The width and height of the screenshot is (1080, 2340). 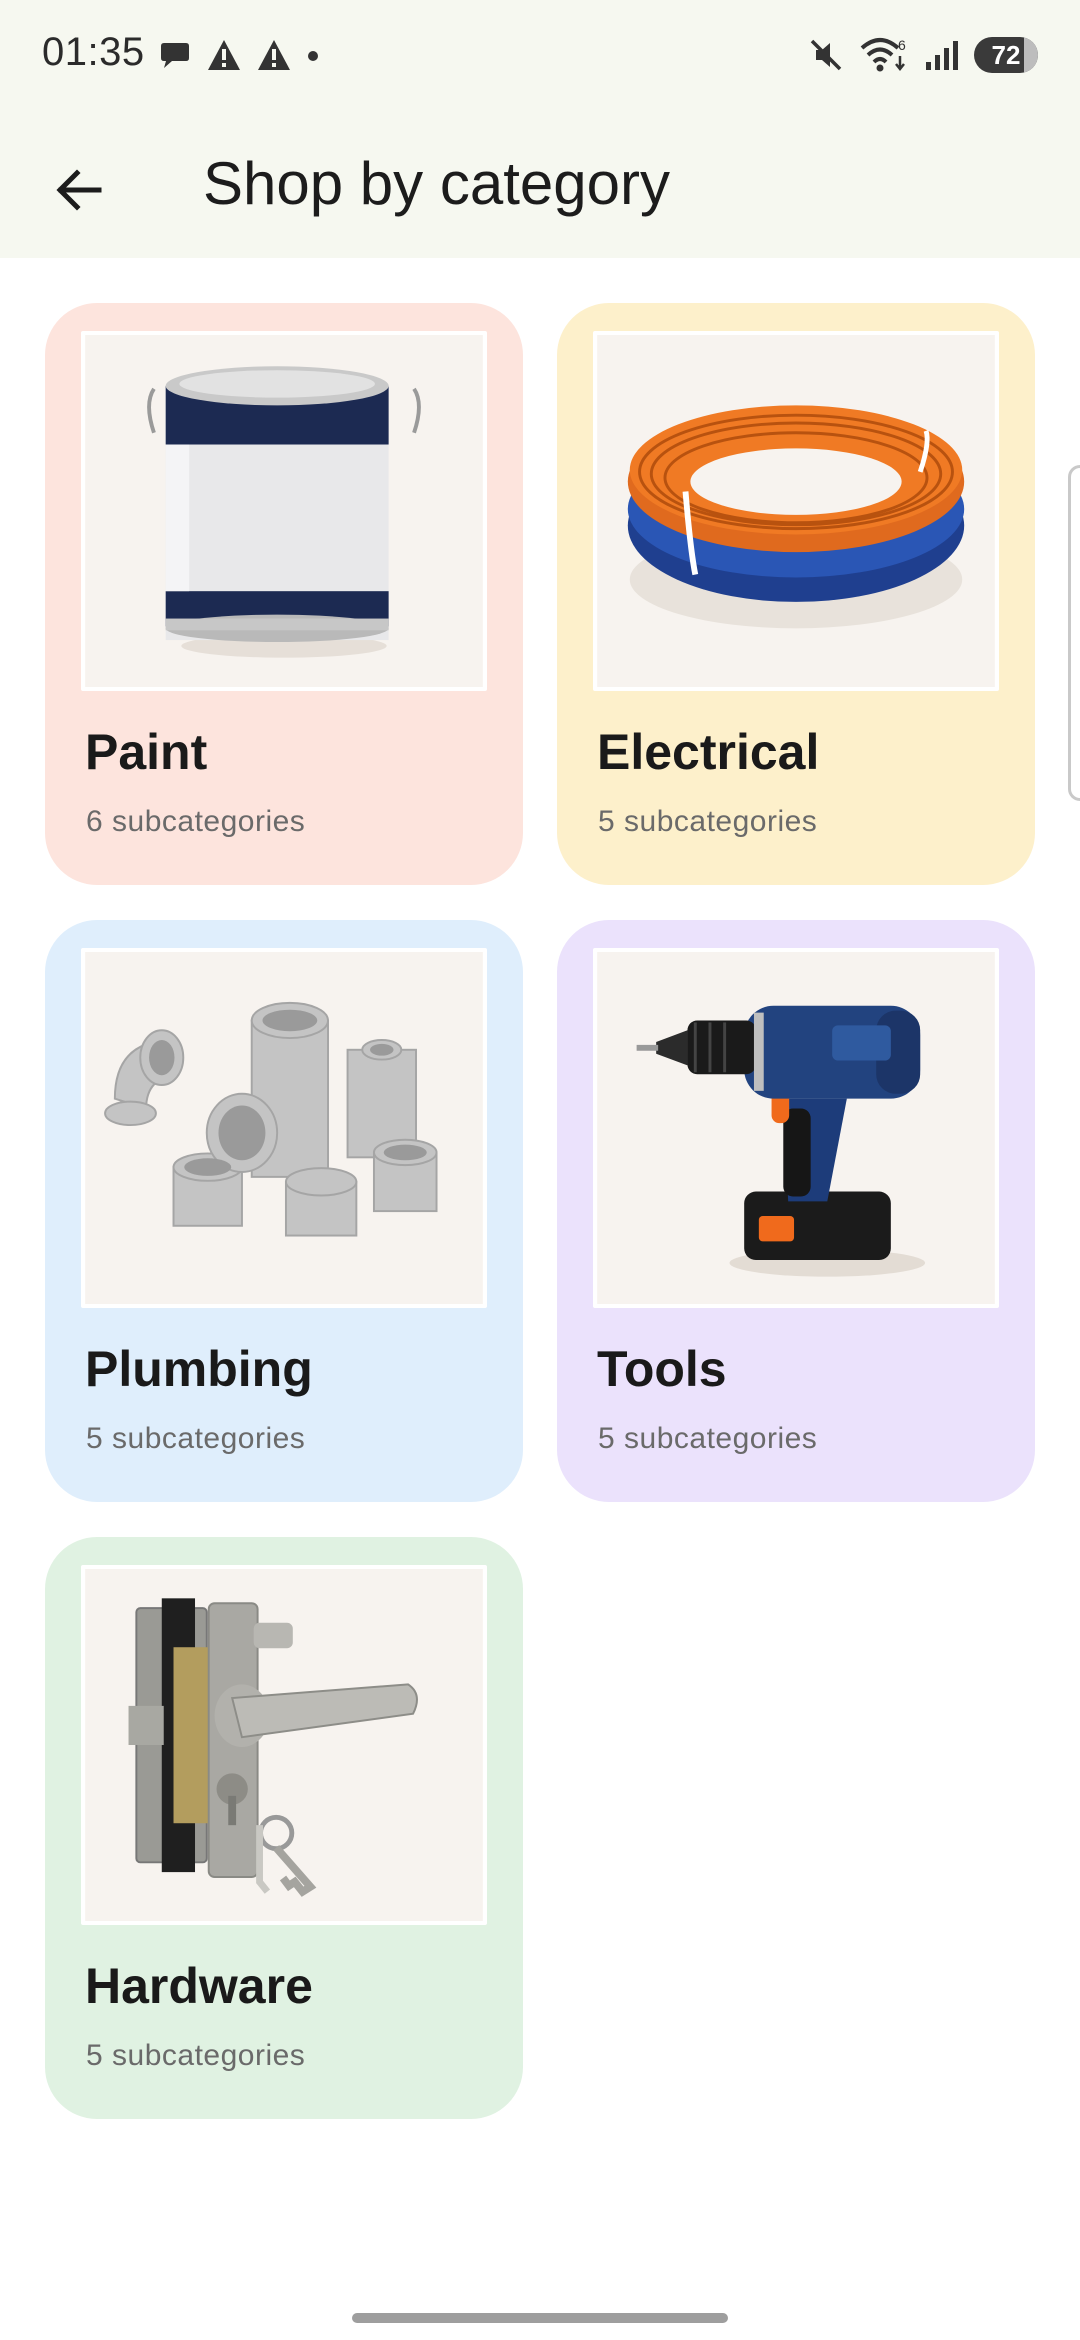 What do you see at coordinates (708, 752) in the screenshot?
I see `category-title: Electrical` at bounding box center [708, 752].